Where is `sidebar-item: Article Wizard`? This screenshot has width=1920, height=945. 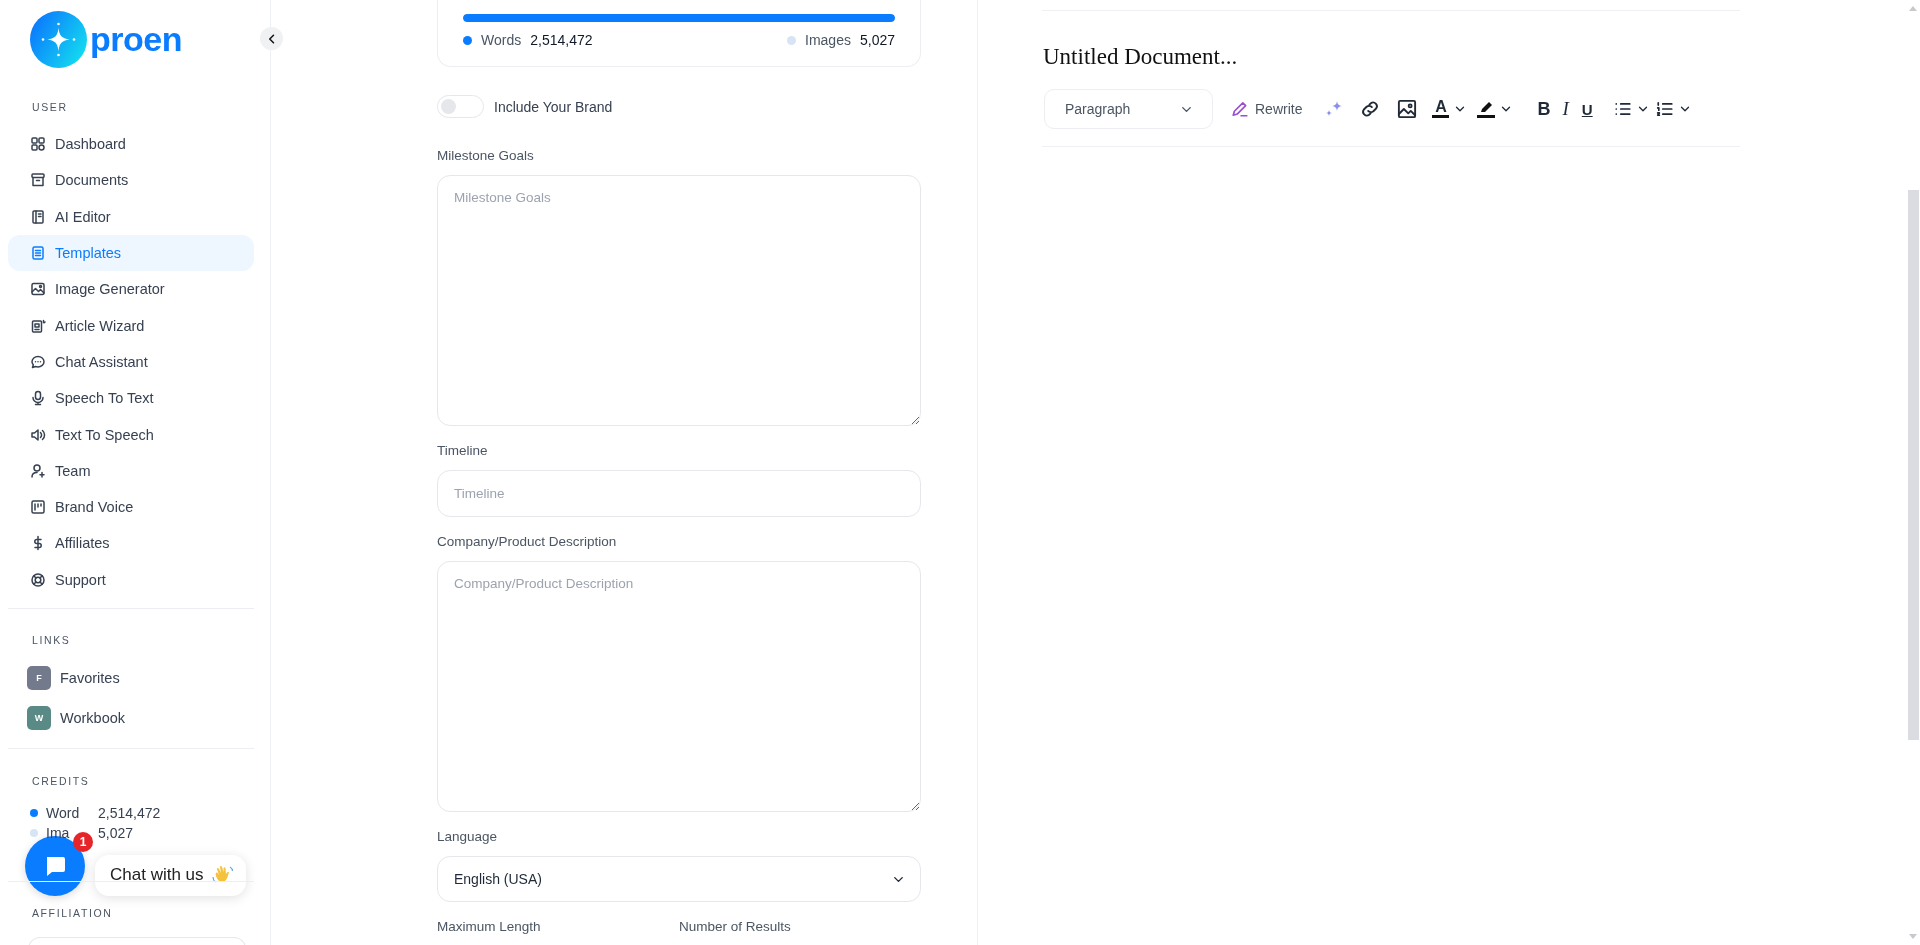 sidebar-item: Article Wizard is located at coordinates (131, 325).